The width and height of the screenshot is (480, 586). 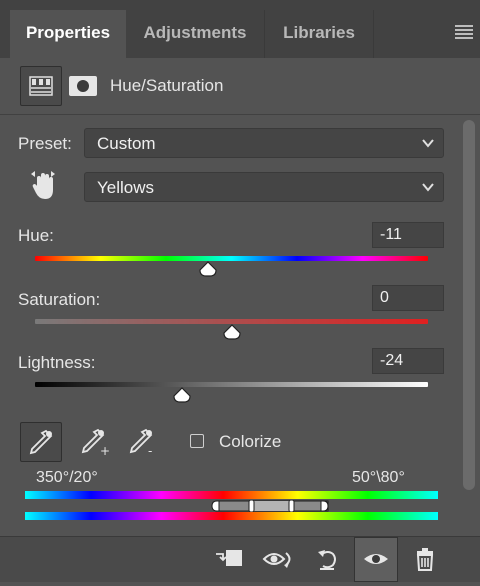 What do you see at coordinates (45, 143) in the screenshot?
I see `preset-label: Preset:` at bounding box center [45, 143].